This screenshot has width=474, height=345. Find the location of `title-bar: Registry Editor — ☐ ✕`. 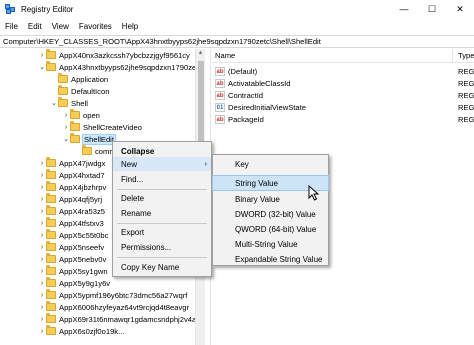

title-bar: Registry Editor — ☐ ✕ is located at coordinates (237, 9).